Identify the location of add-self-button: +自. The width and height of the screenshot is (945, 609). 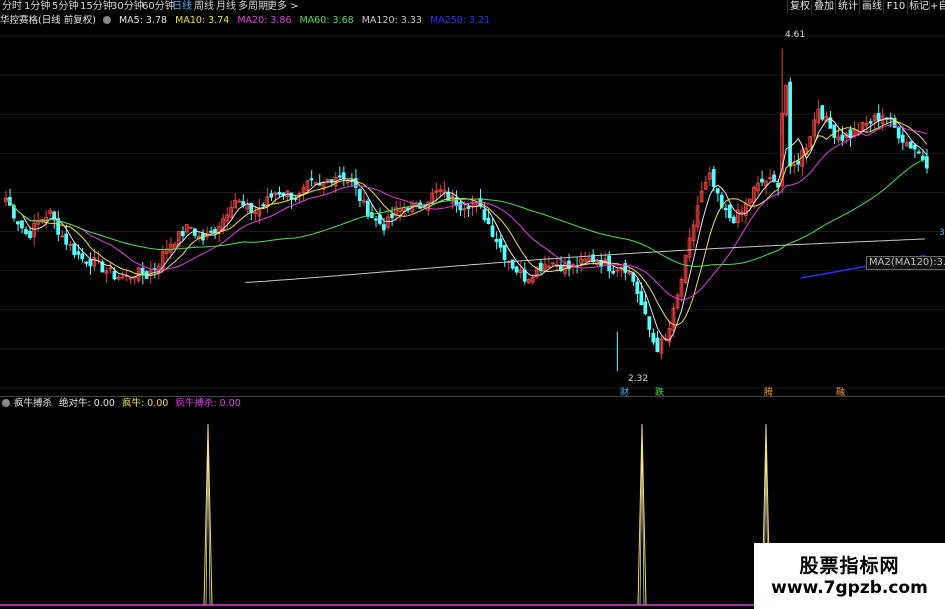
(937, 7).